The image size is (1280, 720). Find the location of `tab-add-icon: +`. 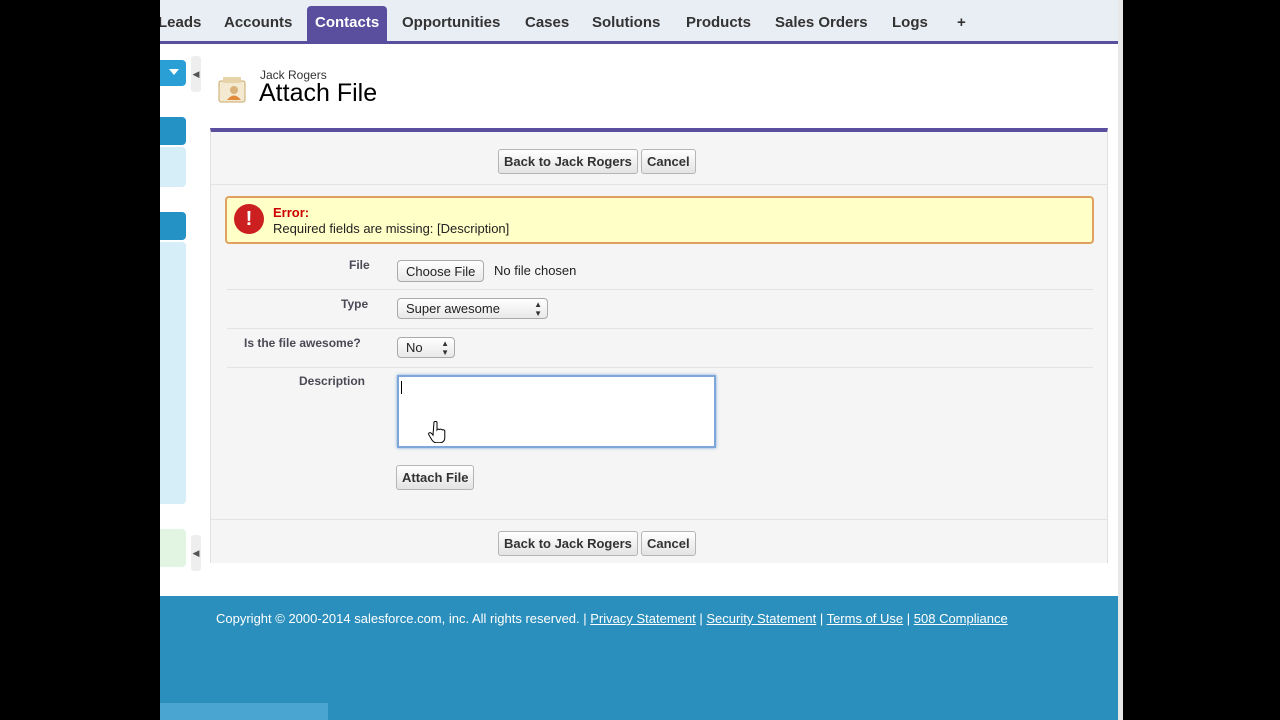

tab-add-icon: + is located at coordinates (961, 24).